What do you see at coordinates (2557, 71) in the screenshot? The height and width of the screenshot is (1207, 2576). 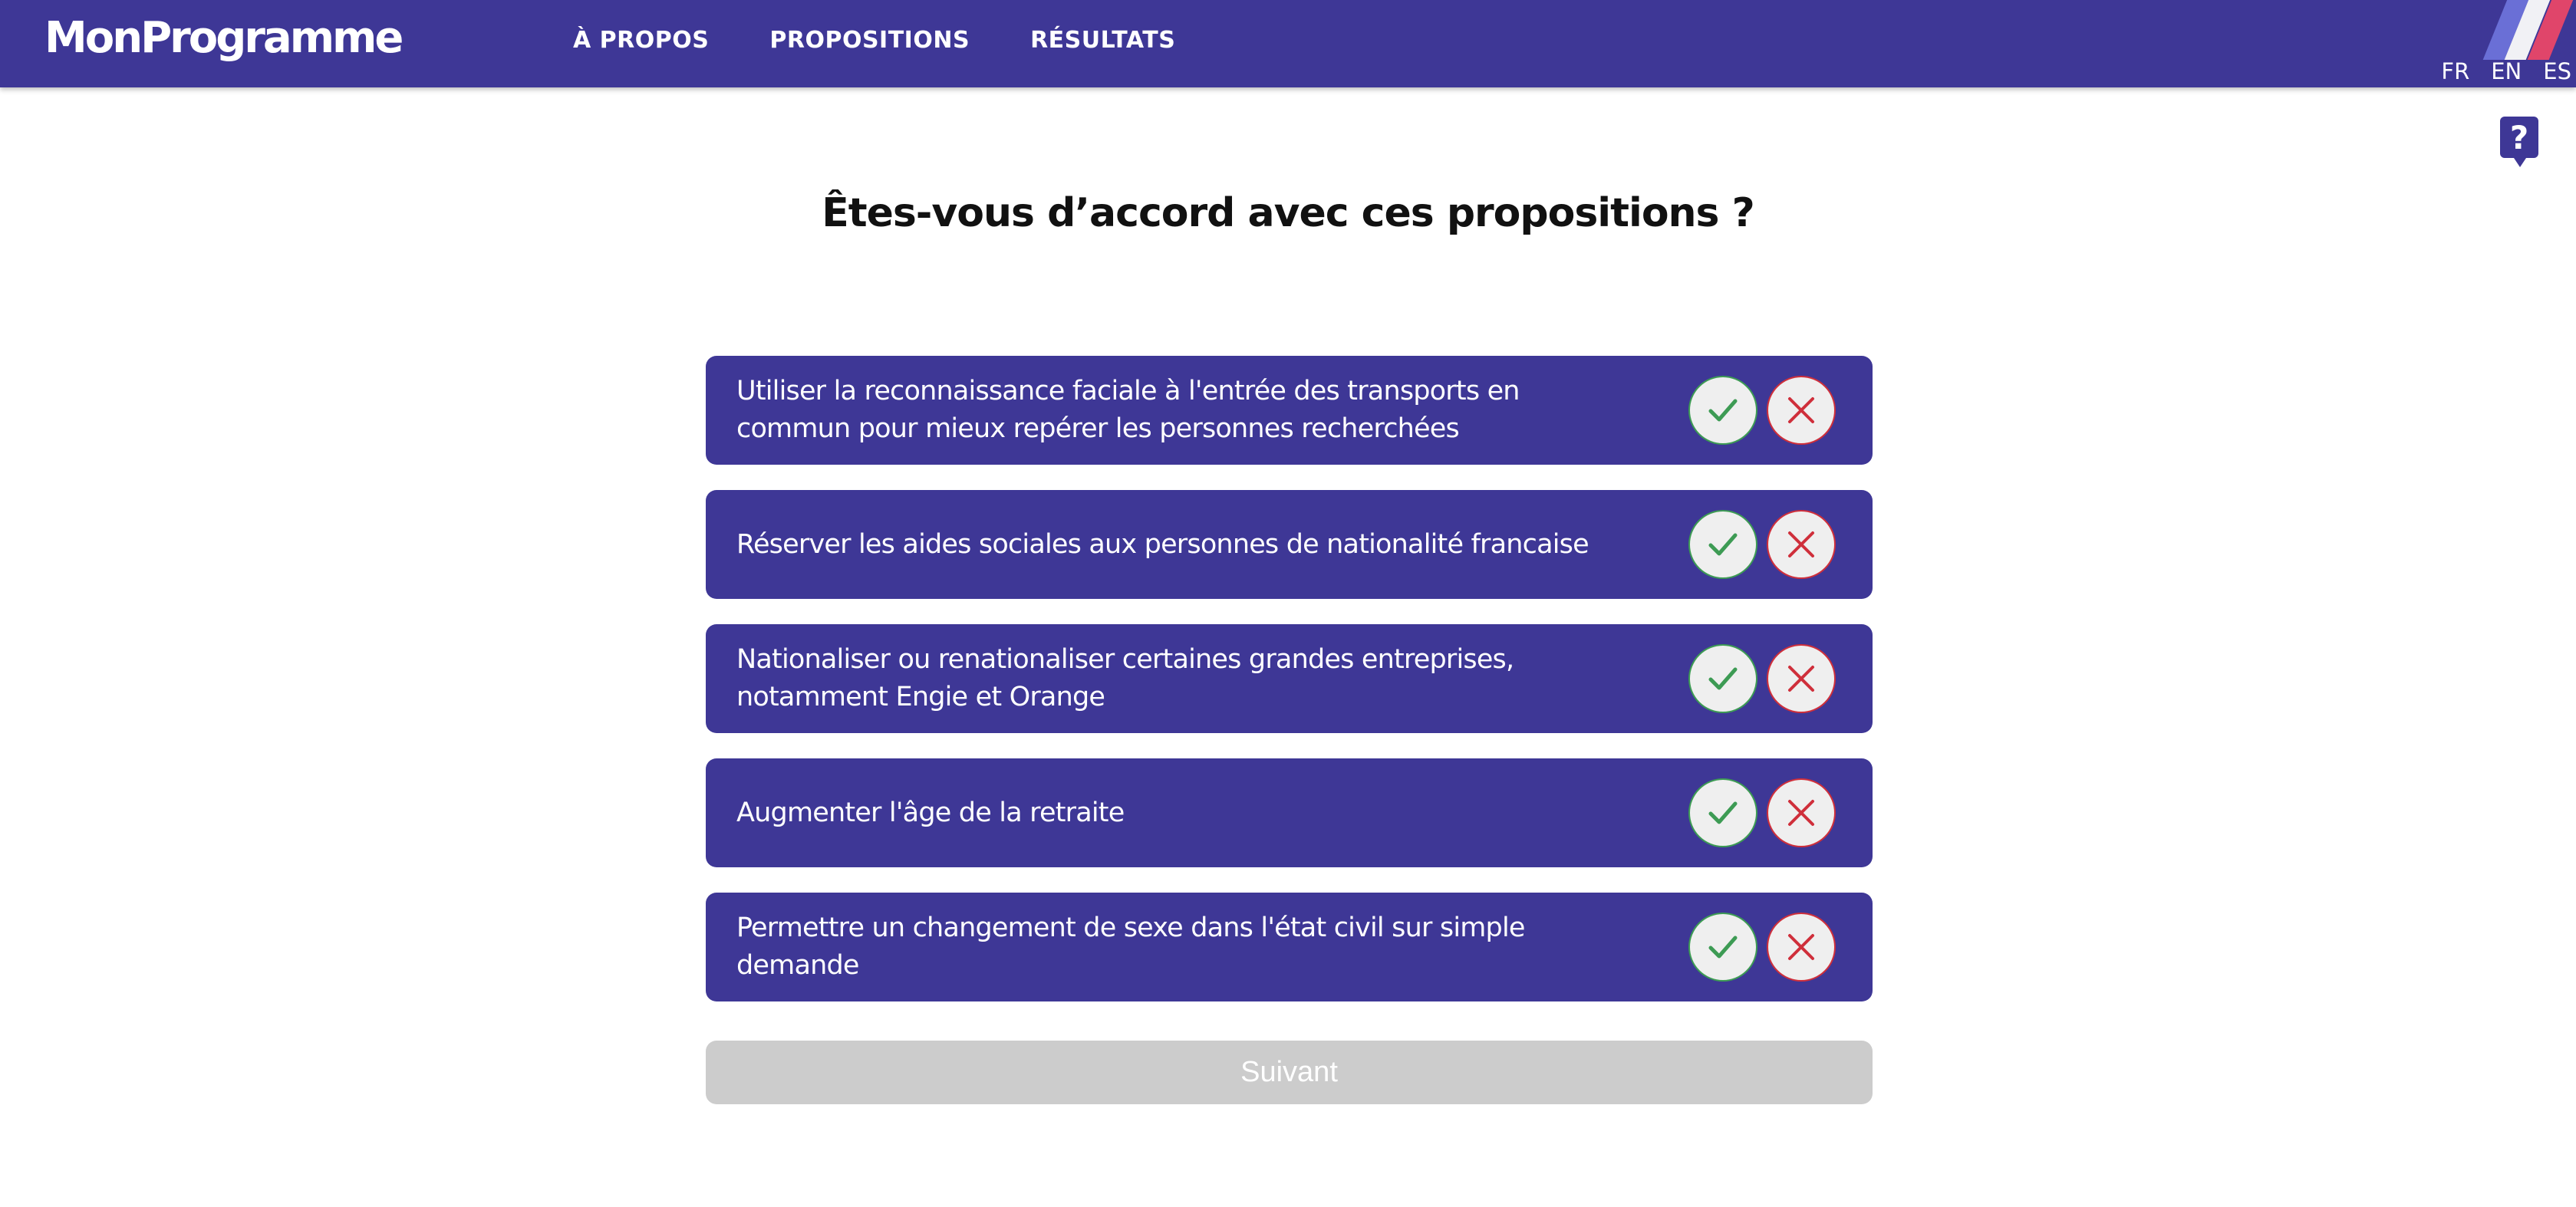 I see `lang-es: ES` at bounding box center [2557, 71].